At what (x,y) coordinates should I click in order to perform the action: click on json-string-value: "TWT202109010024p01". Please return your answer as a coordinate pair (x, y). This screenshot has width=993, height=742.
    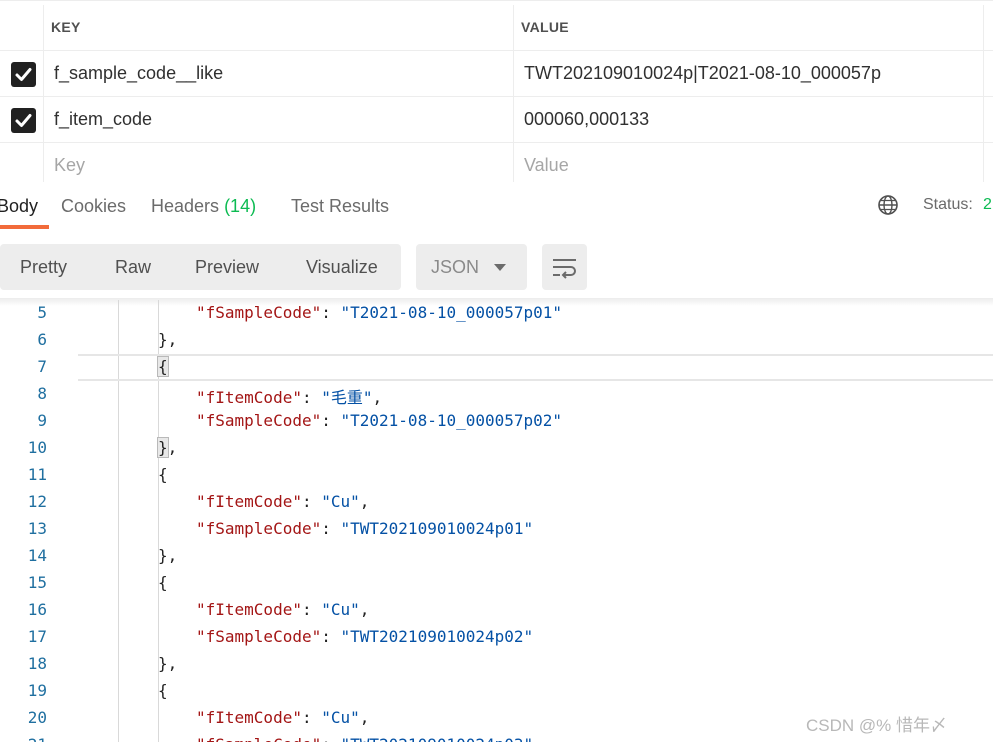
    Looking at the image, I should click on (437, 528).